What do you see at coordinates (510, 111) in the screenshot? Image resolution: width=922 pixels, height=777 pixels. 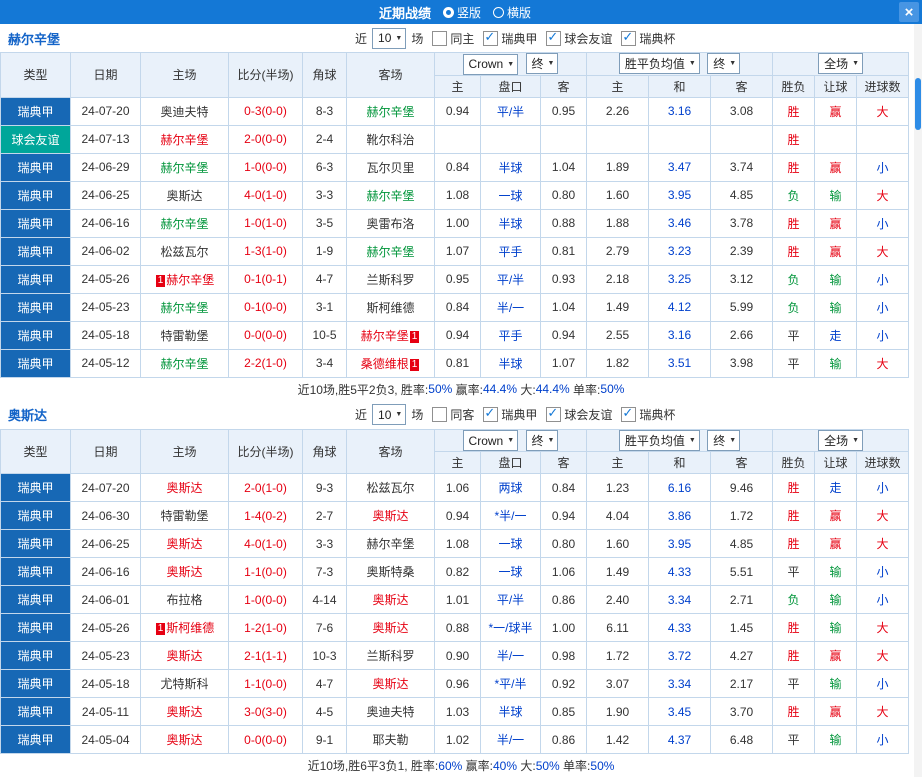 I see `asian-handicap: 平/半` at bounding box center [510, 111].